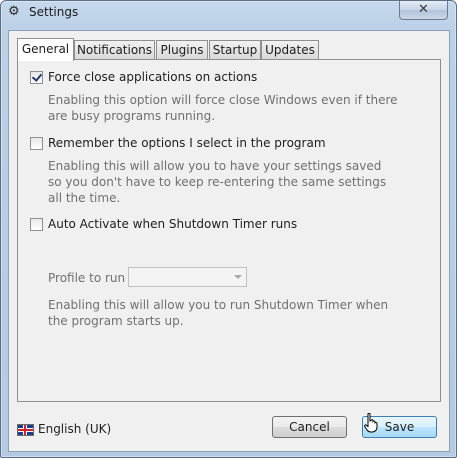 The width and height of the screenshot is (457, 458). I want to click on description-line: all the time., so click(84, 198).